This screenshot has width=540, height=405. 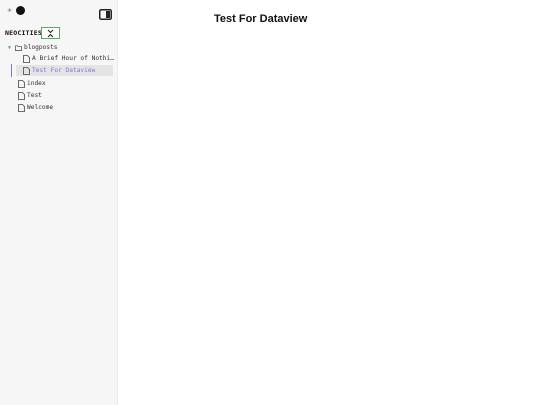 What do you see at coordinates (36, 83) in the screenshot?
I see `tree-item-label: index` at bounding box center [36, 83].